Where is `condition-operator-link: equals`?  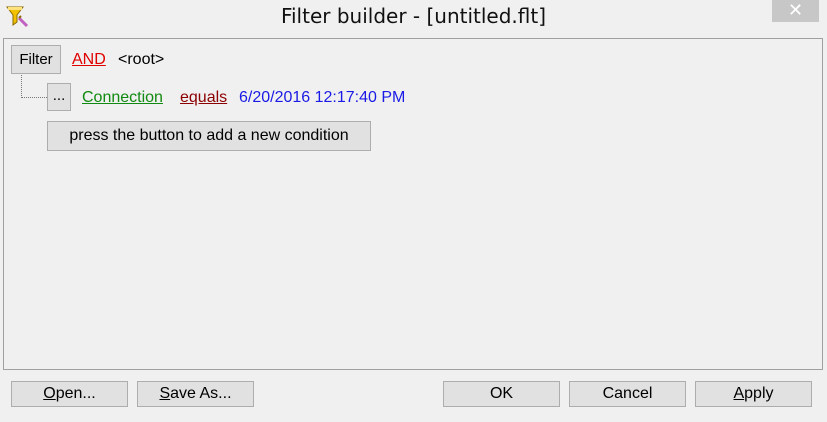 condition-operator-link: equals is located at coordinates (203, 98).